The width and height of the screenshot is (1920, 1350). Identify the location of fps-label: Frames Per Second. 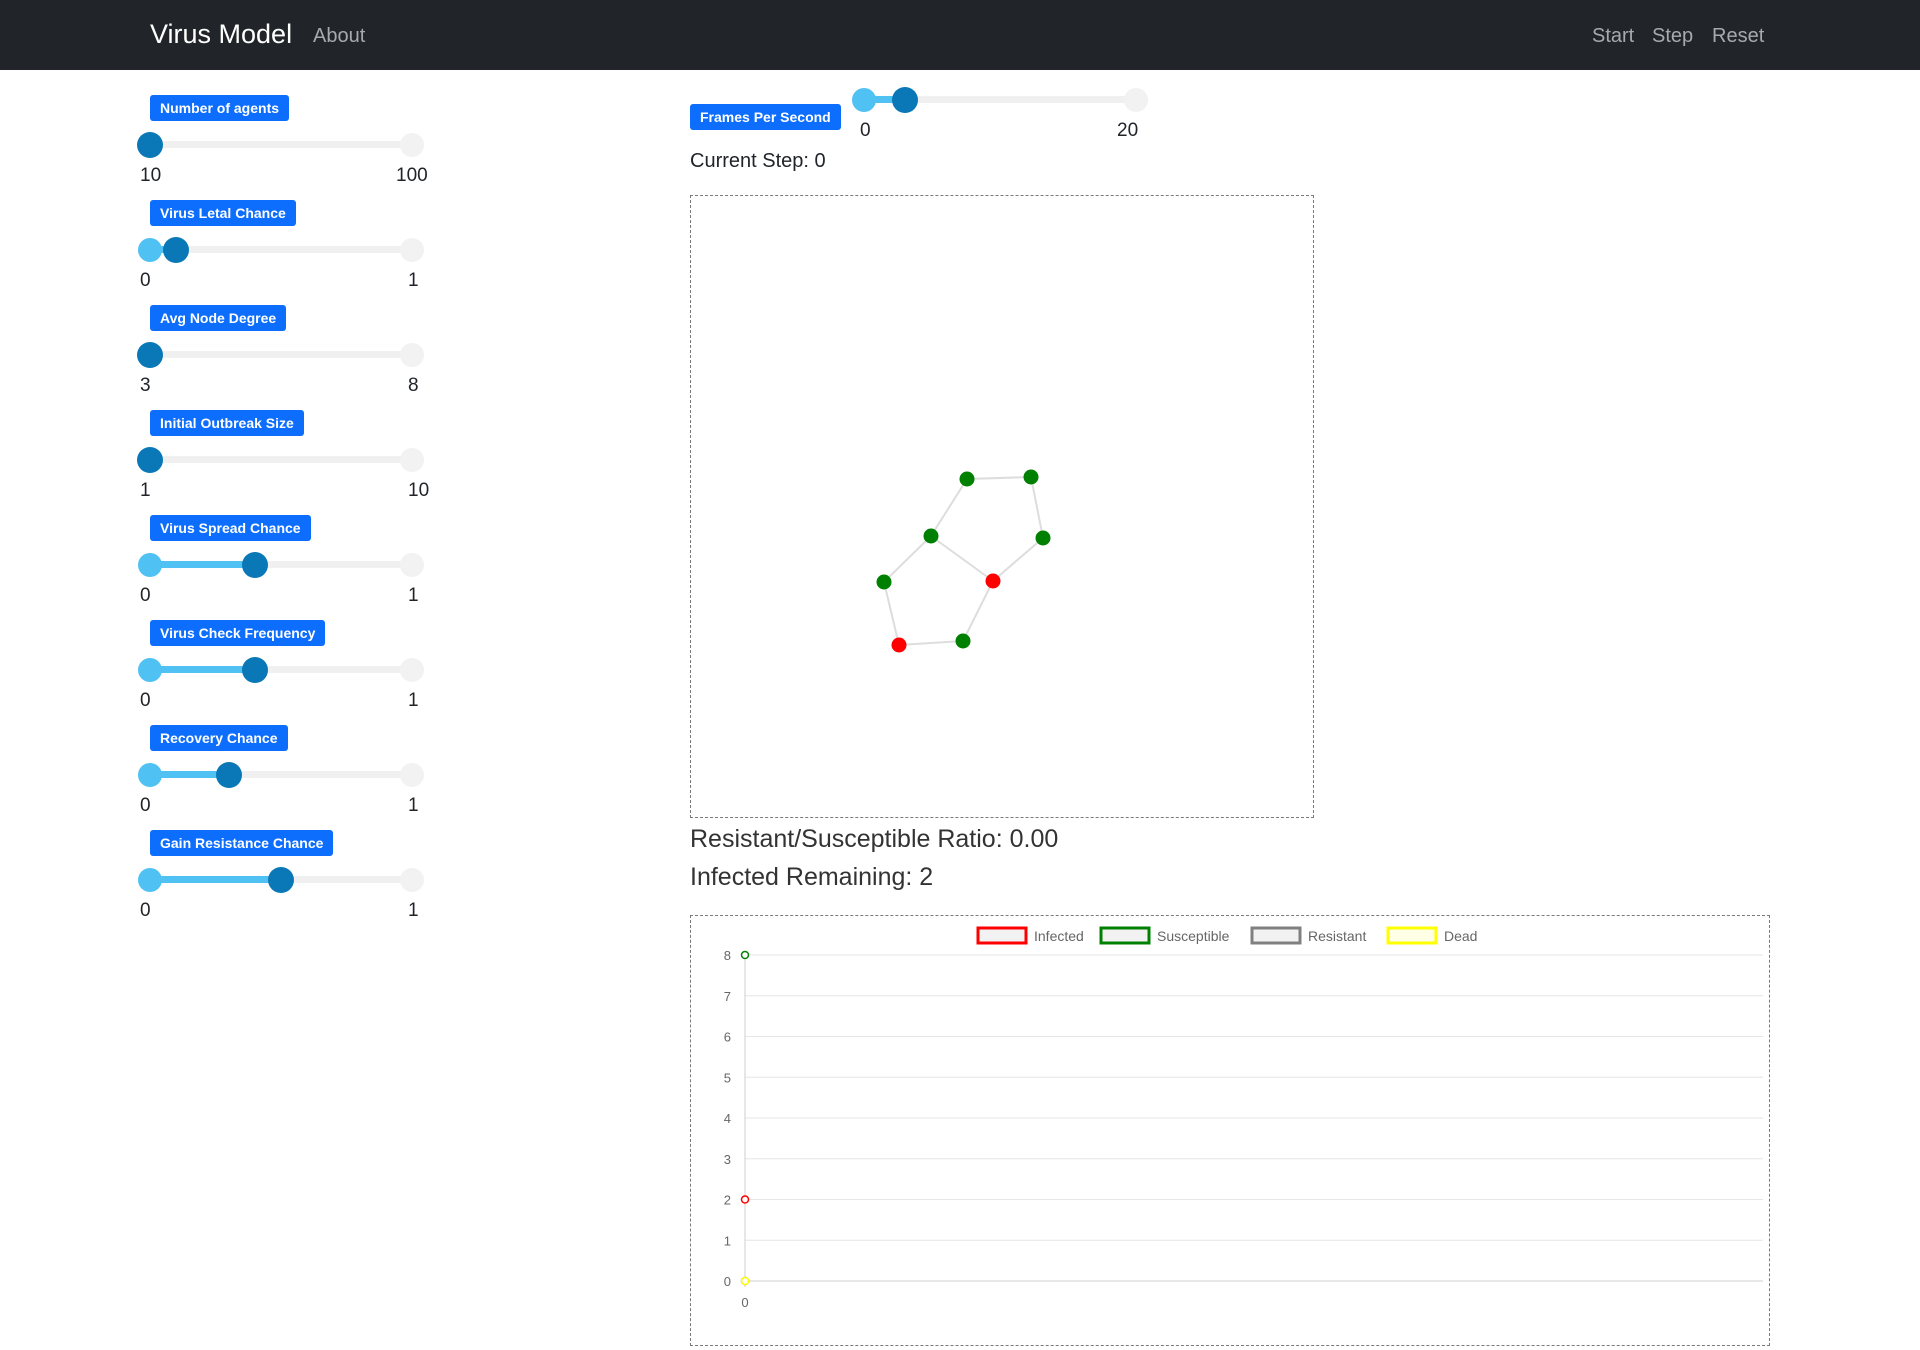
(765, 117).